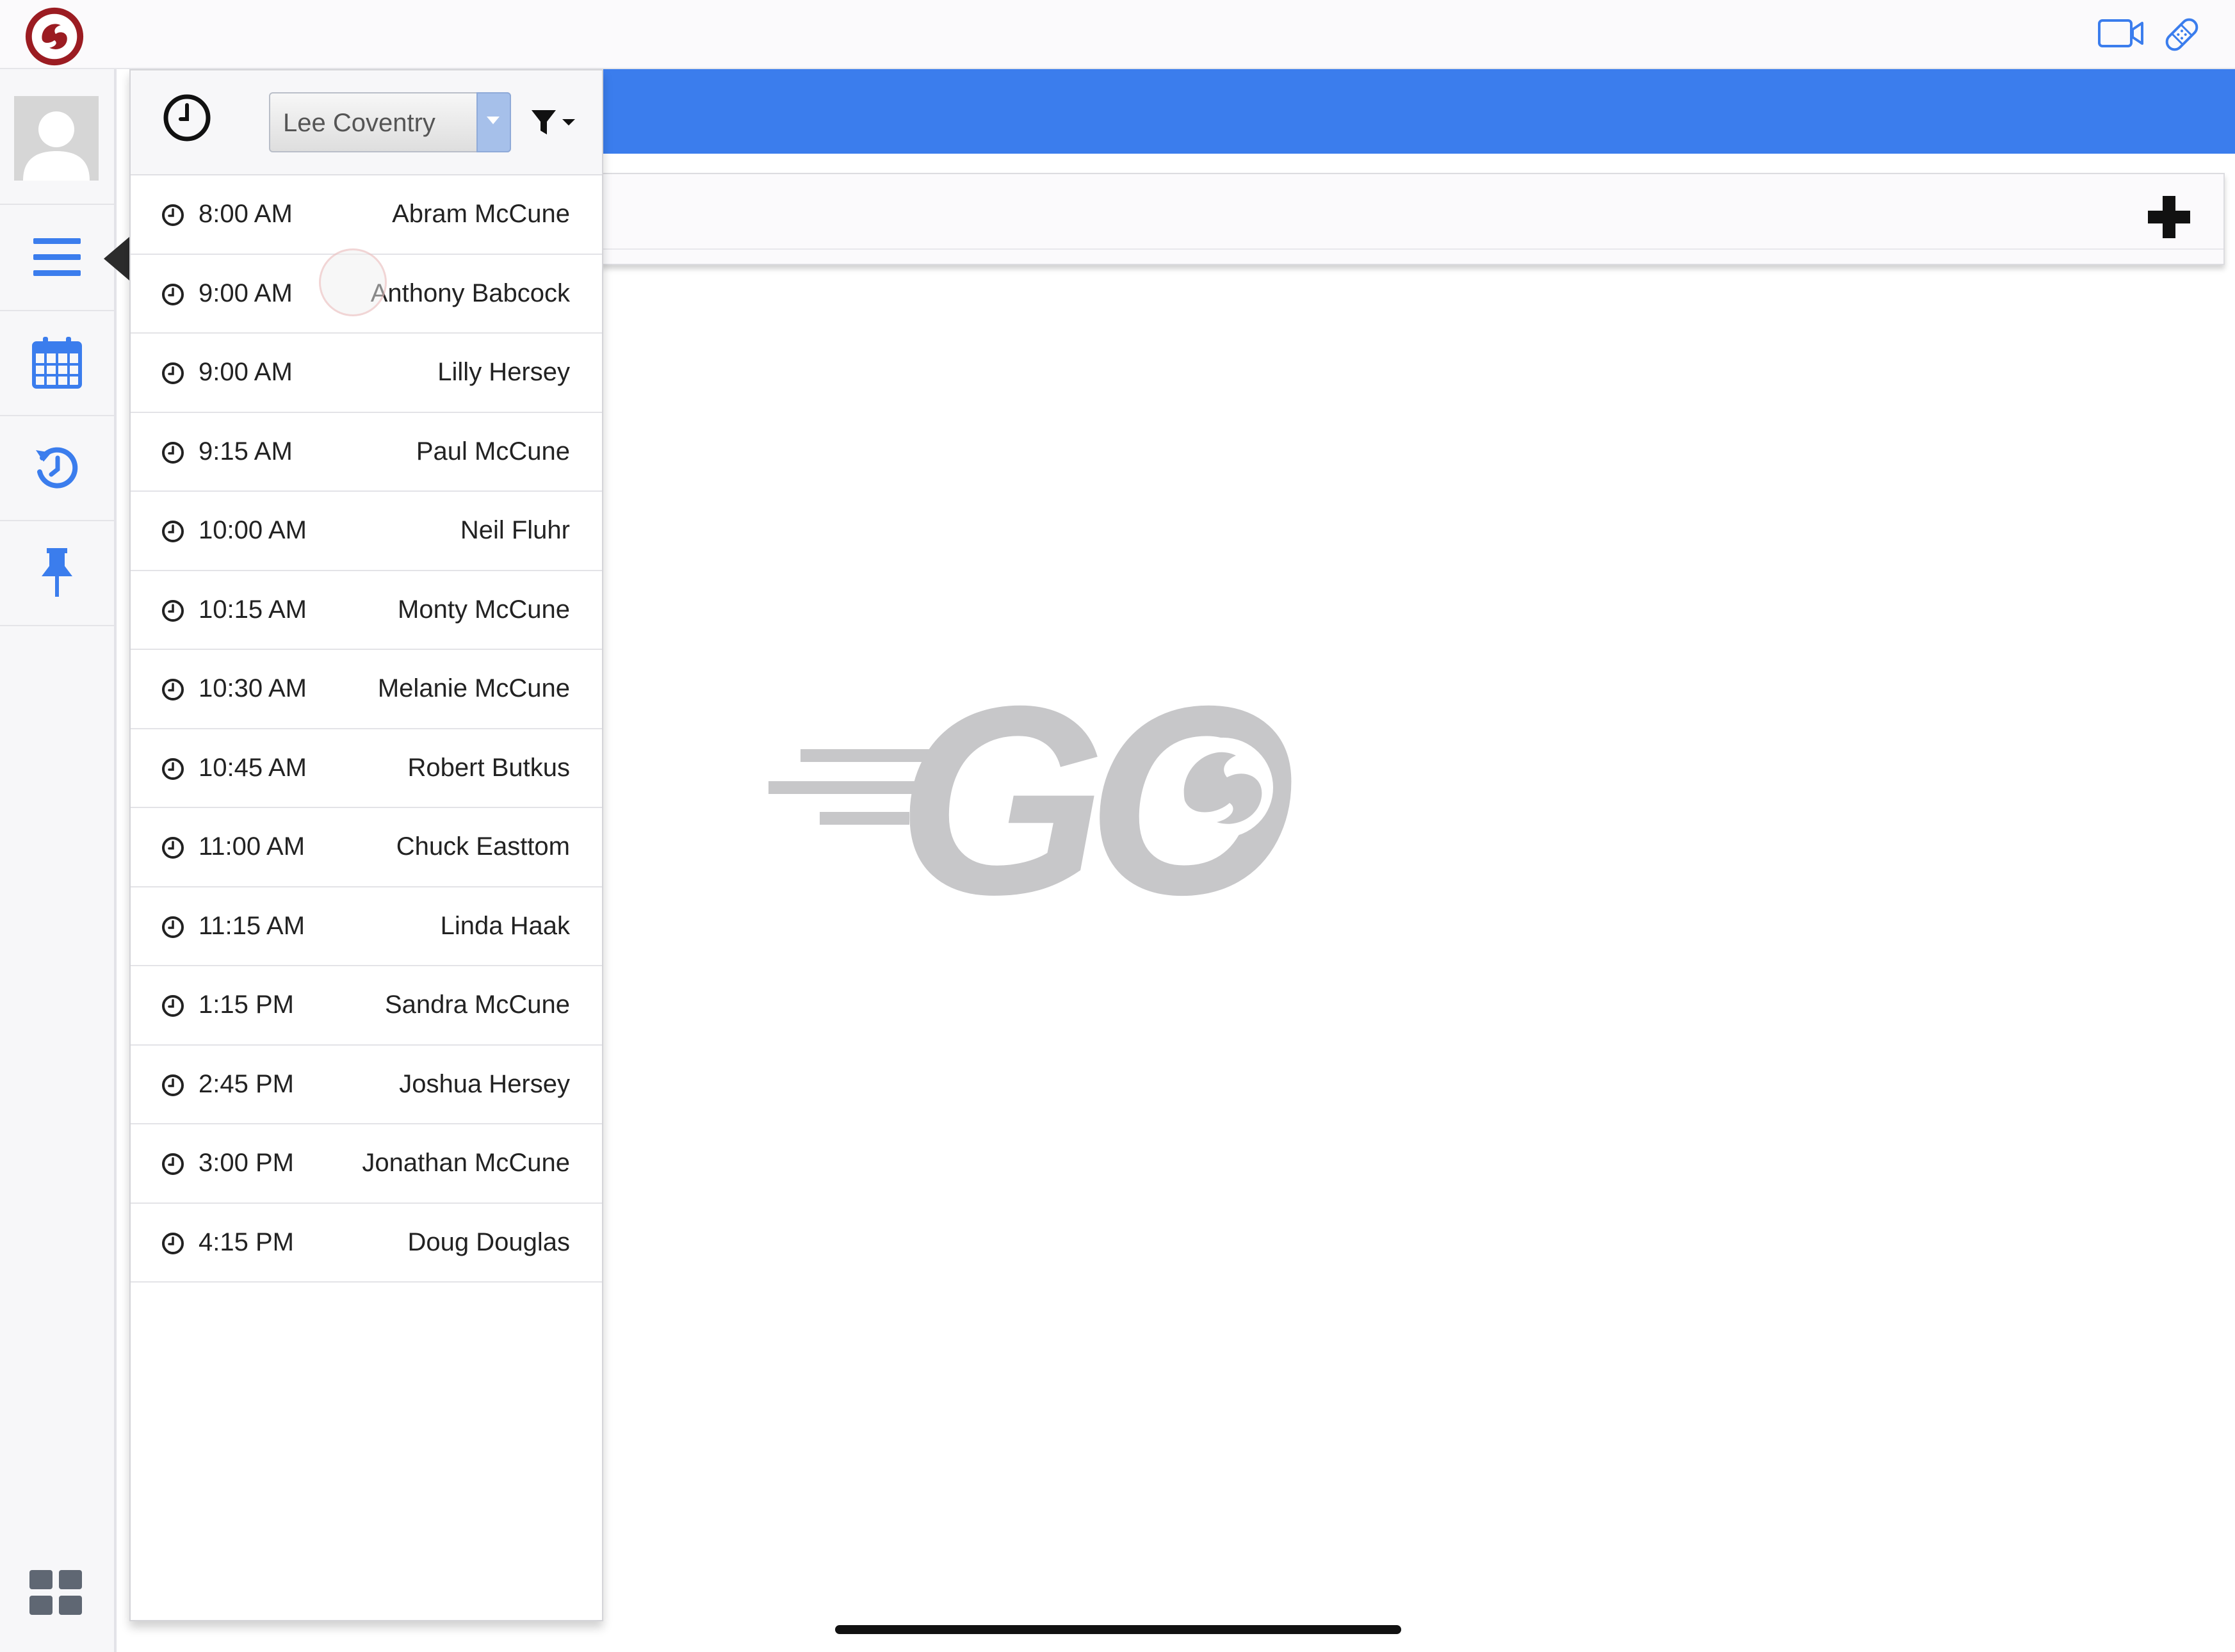  I want to click on patient-name: Monty McCune, so click(484, 610).